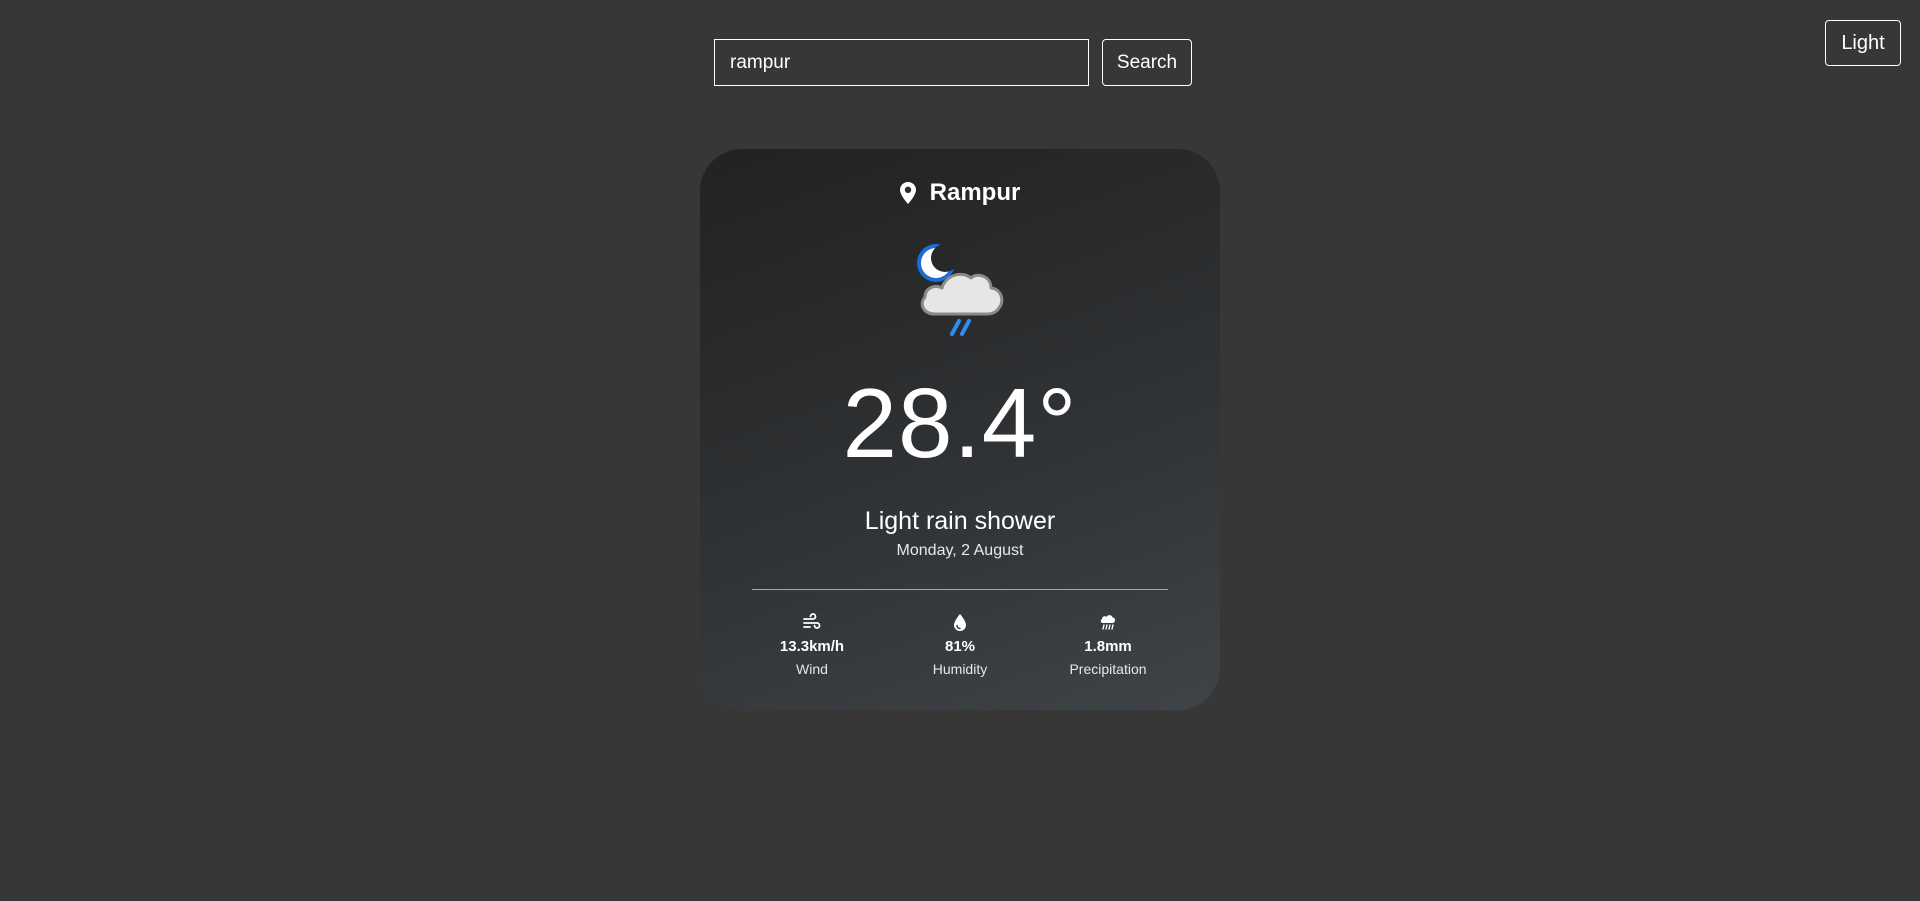 The image size is (1920, 901). What do you see at coordinates (960, 589) in the screenshot?
I see `divider` at bounding box center [960, 589].